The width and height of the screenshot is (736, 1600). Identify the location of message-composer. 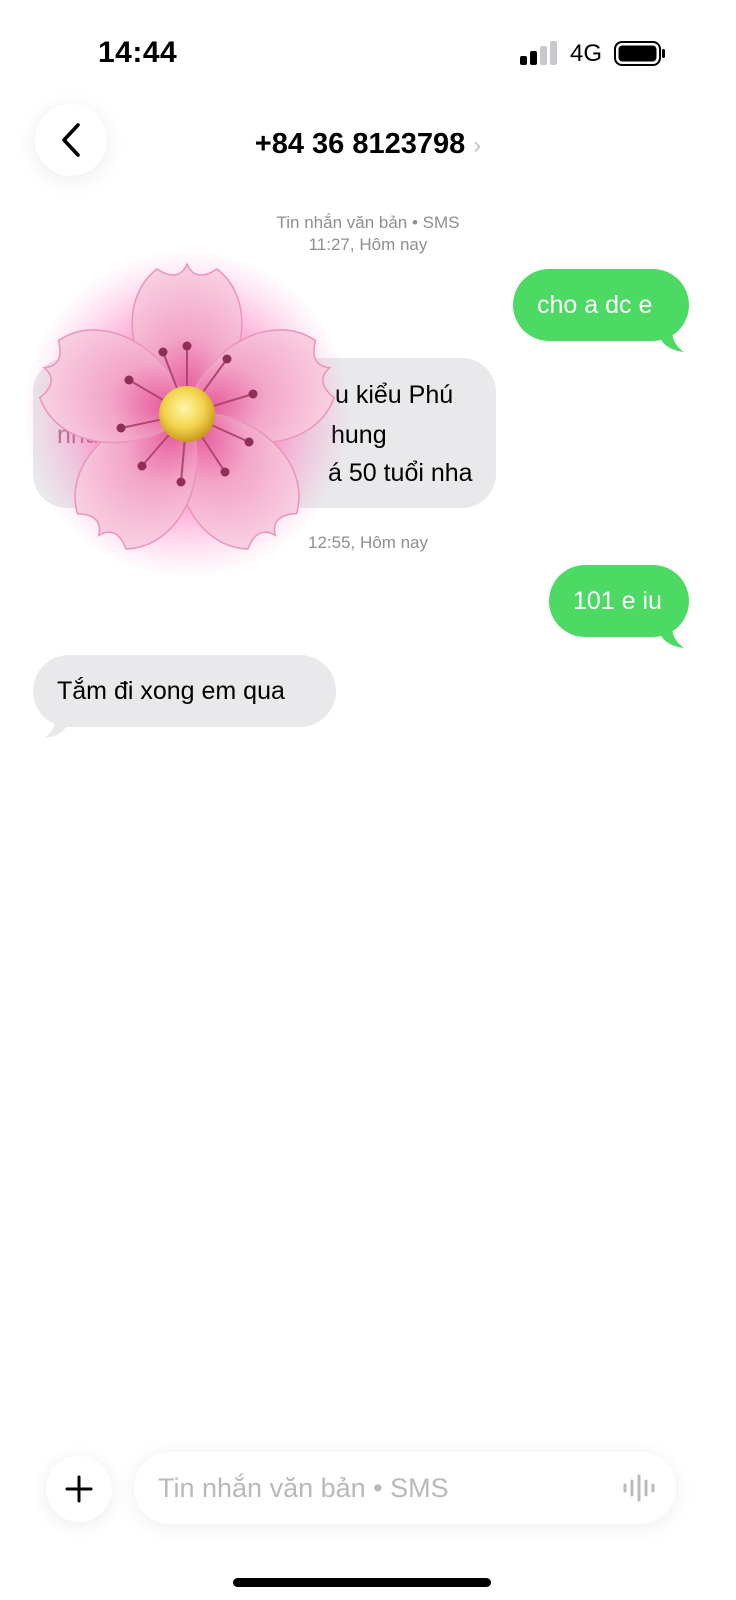
(405, 1488).